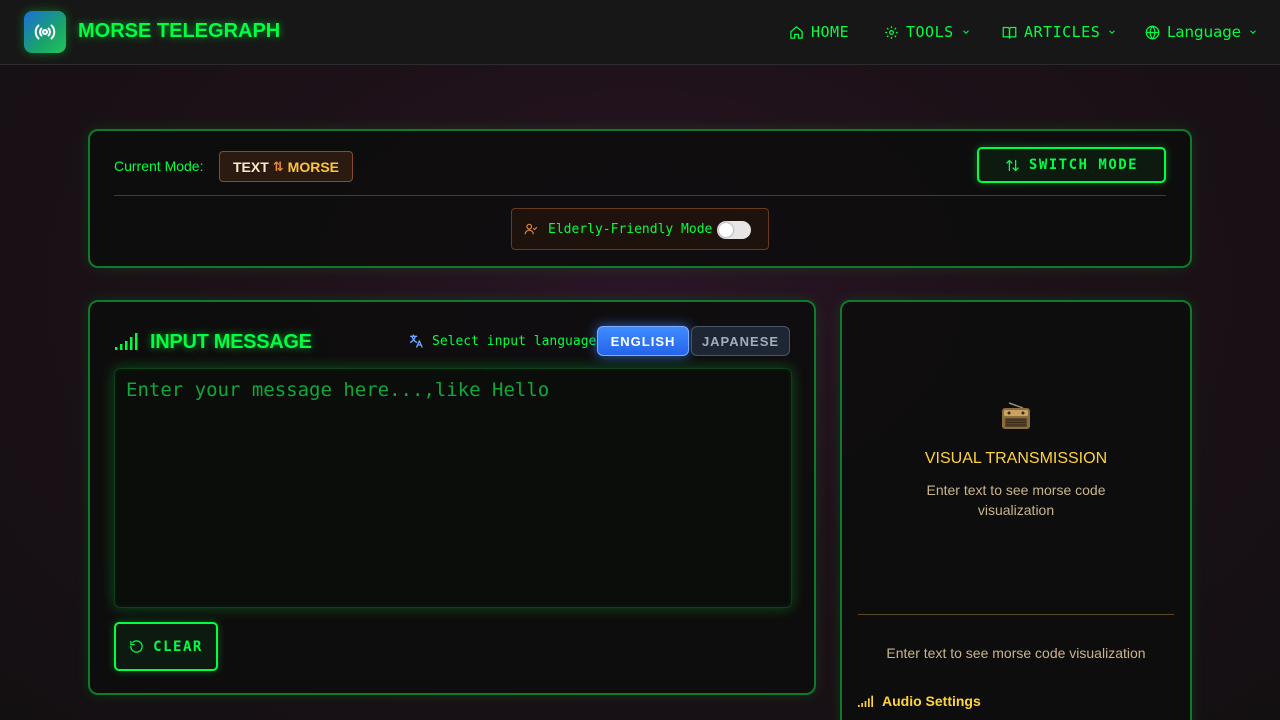 Image resolution: width=1280 pixels, height=720 pixels. I want to click on language-japanese-button: JAPANESE, so click(740, 341).